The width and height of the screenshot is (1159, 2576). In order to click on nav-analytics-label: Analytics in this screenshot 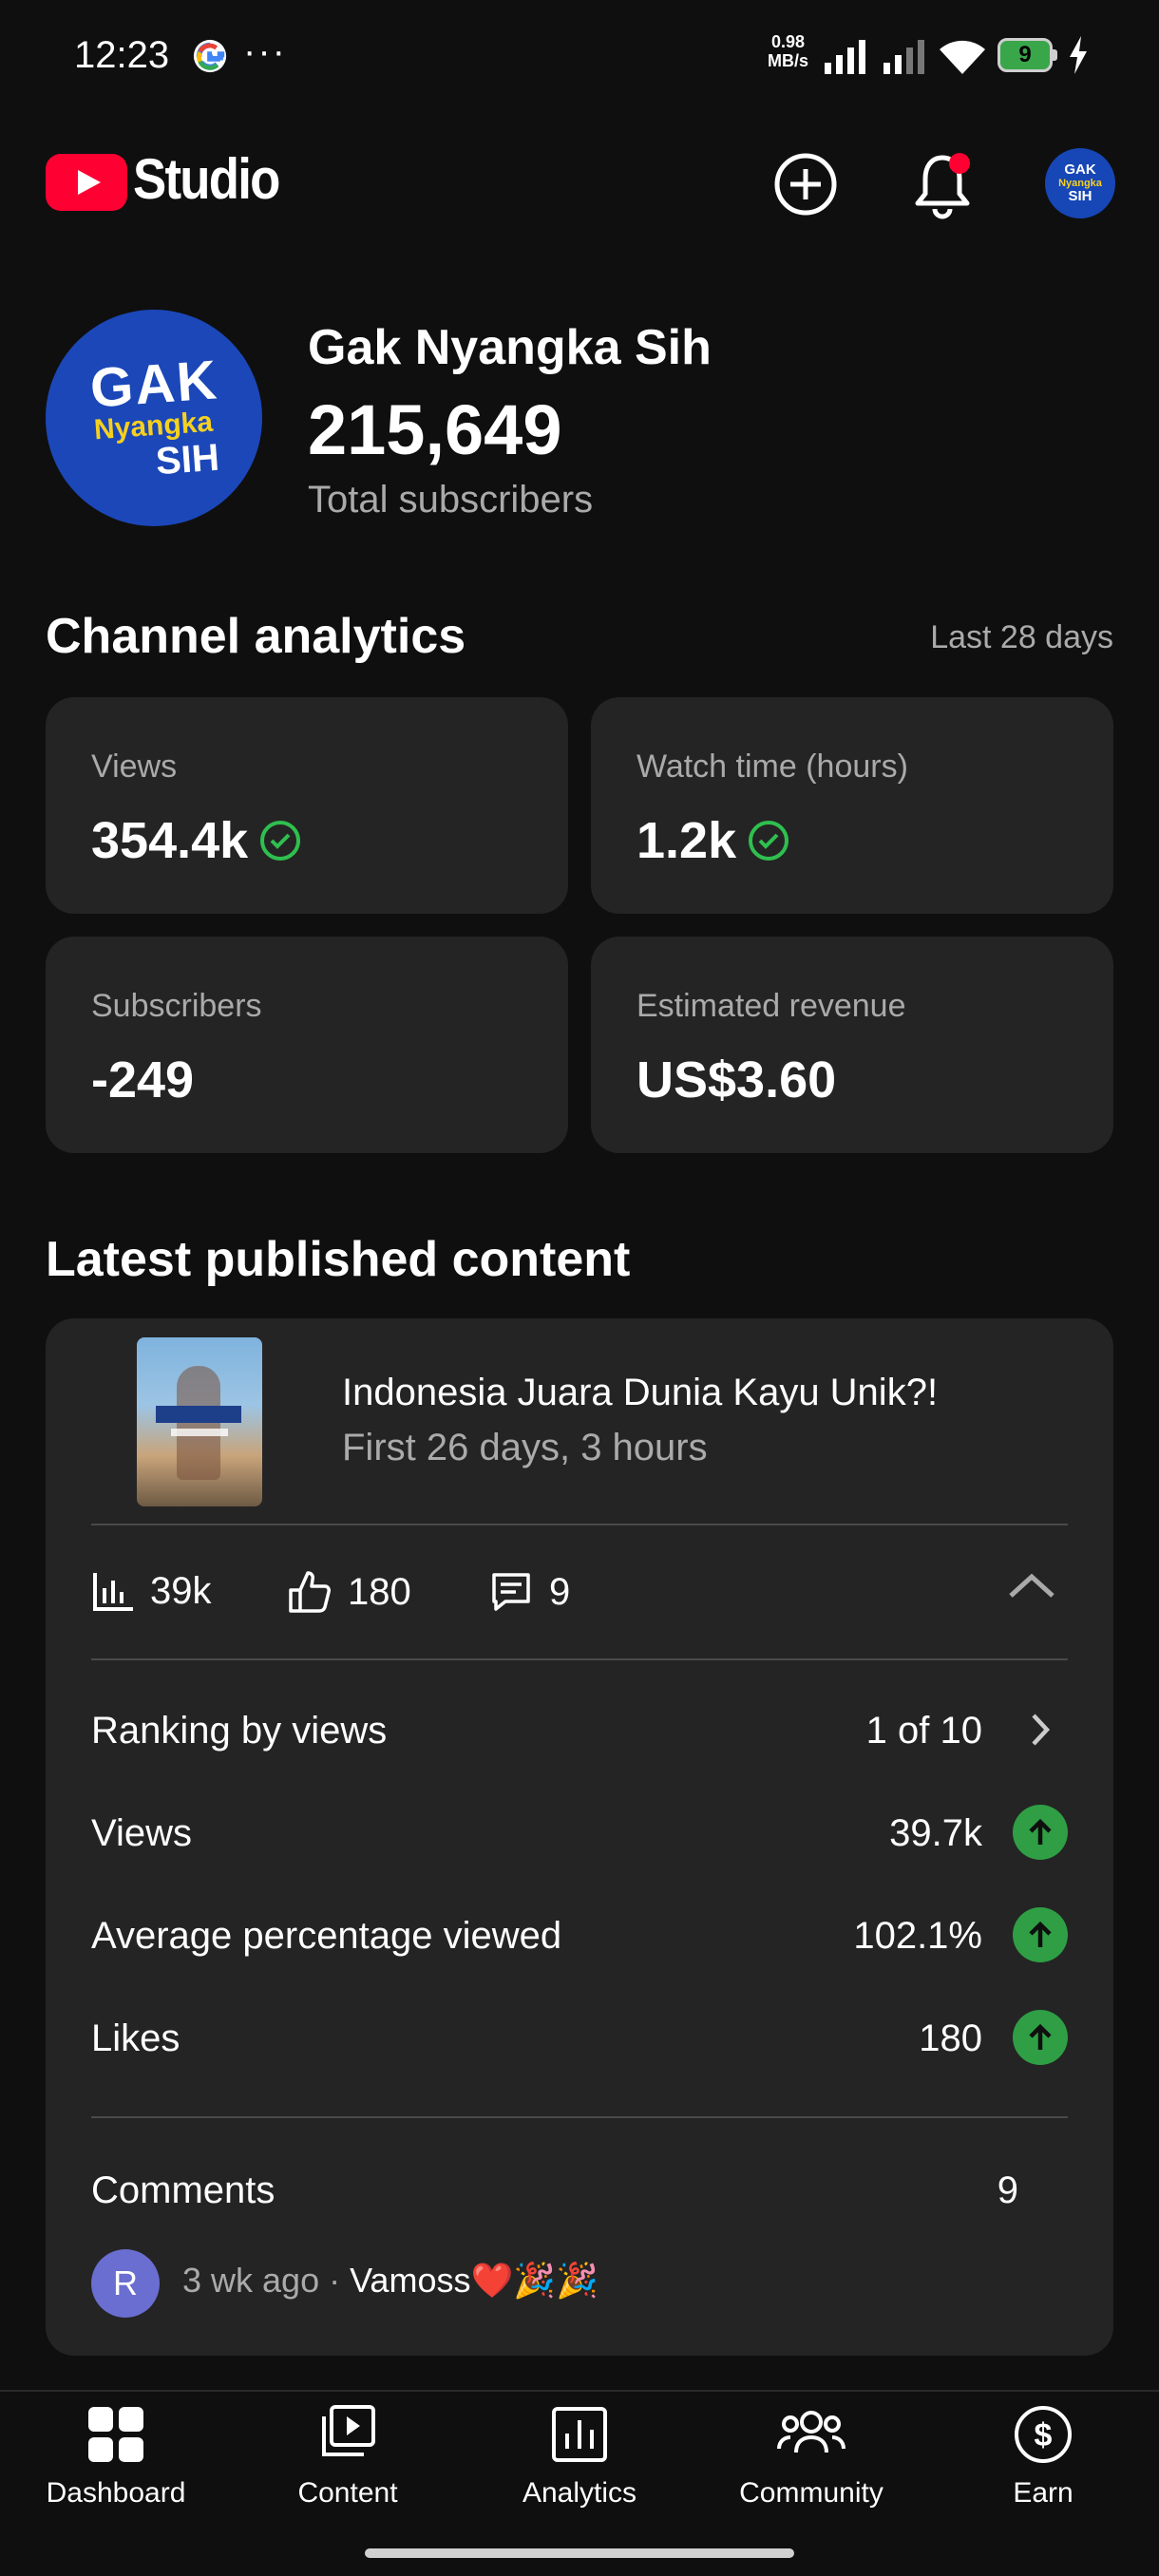, I will do `click(579, 2493)`.